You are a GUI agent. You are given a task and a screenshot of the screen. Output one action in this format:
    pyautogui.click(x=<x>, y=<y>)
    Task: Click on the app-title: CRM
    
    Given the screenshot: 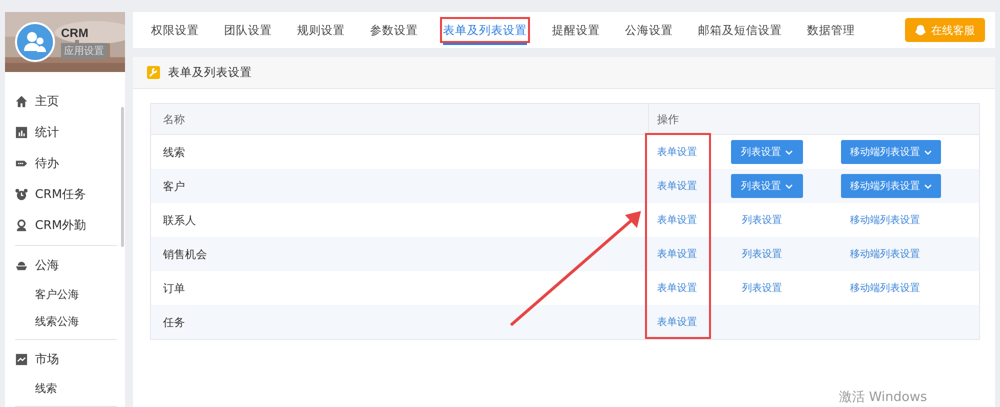 What is the action you would take?
    pyautogui.click(x=75, y=33)
    